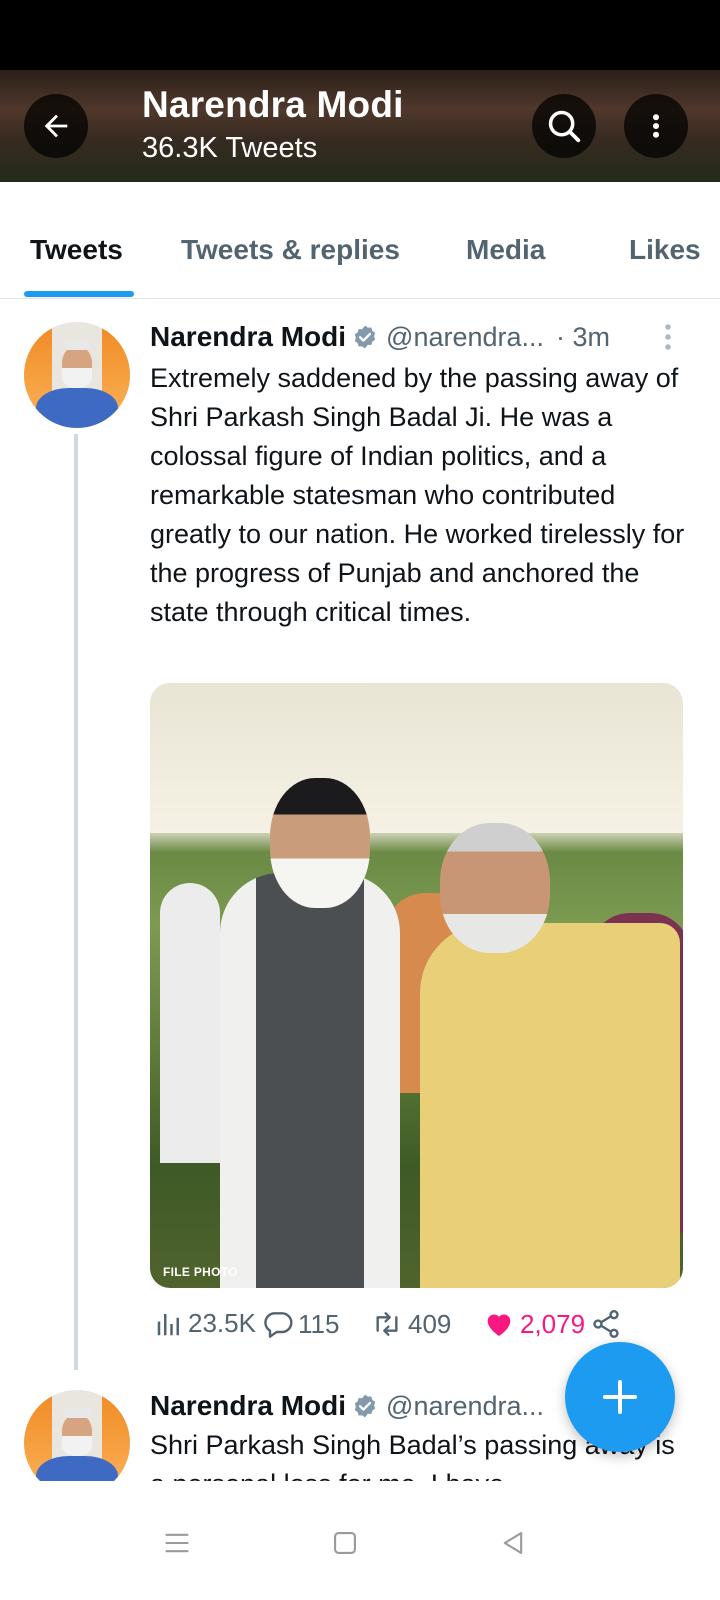  What do you see at coordinates (290, 250) in the screenshot?
I see `tab-tweets-and-replies: Tweets & replies` at bounding box center [290, 250].